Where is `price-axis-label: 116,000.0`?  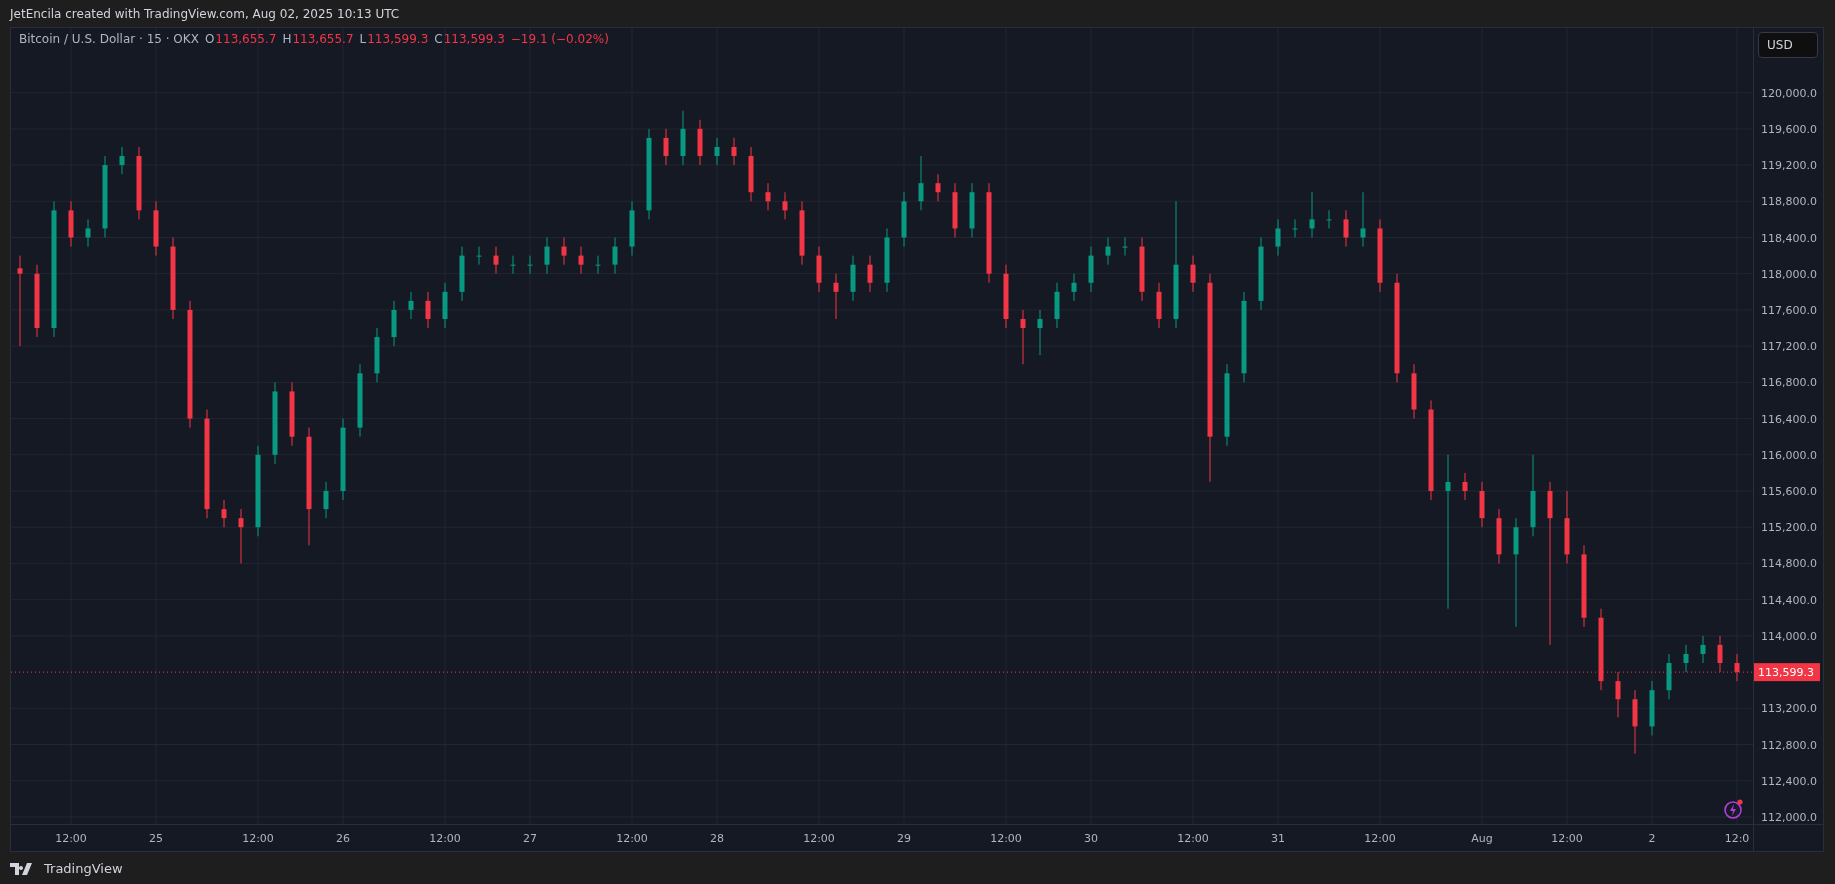 price-axis-label: 116,000.0 is located at coordinates (1789, 455).